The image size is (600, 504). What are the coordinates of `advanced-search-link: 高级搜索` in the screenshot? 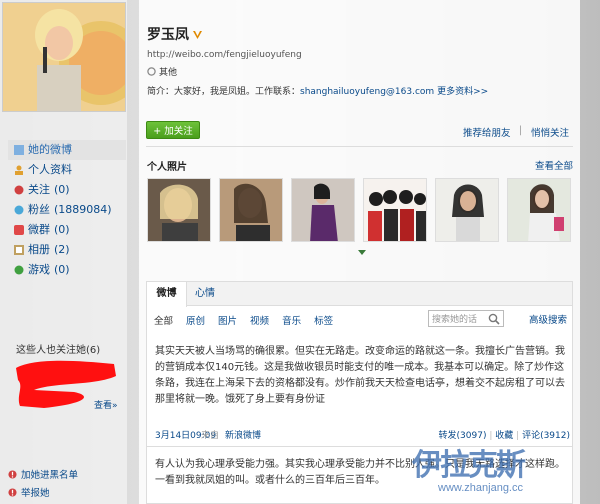 It's located at (548, 319).